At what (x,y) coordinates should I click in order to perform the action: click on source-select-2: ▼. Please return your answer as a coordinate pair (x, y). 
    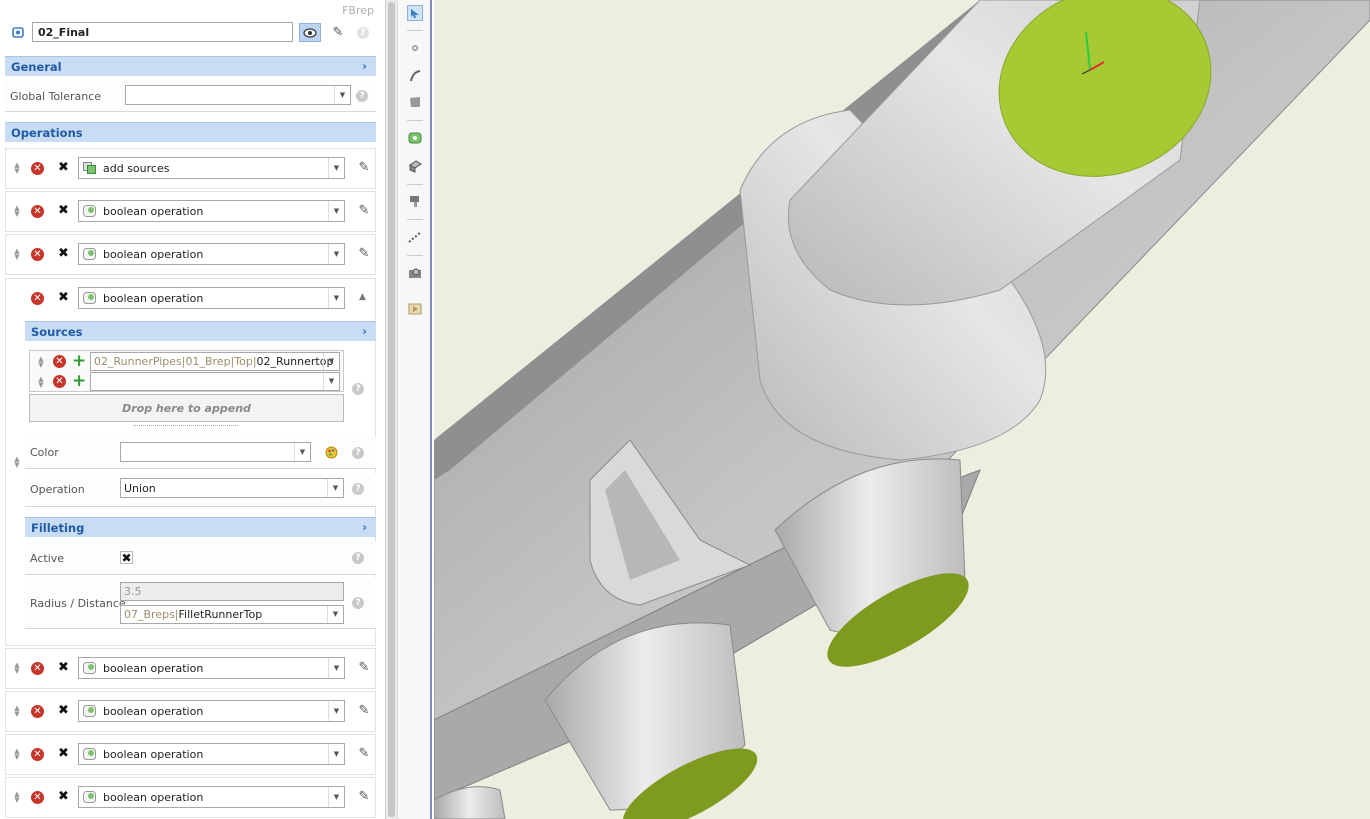
    Looking at the image, I should click on (215, 381).